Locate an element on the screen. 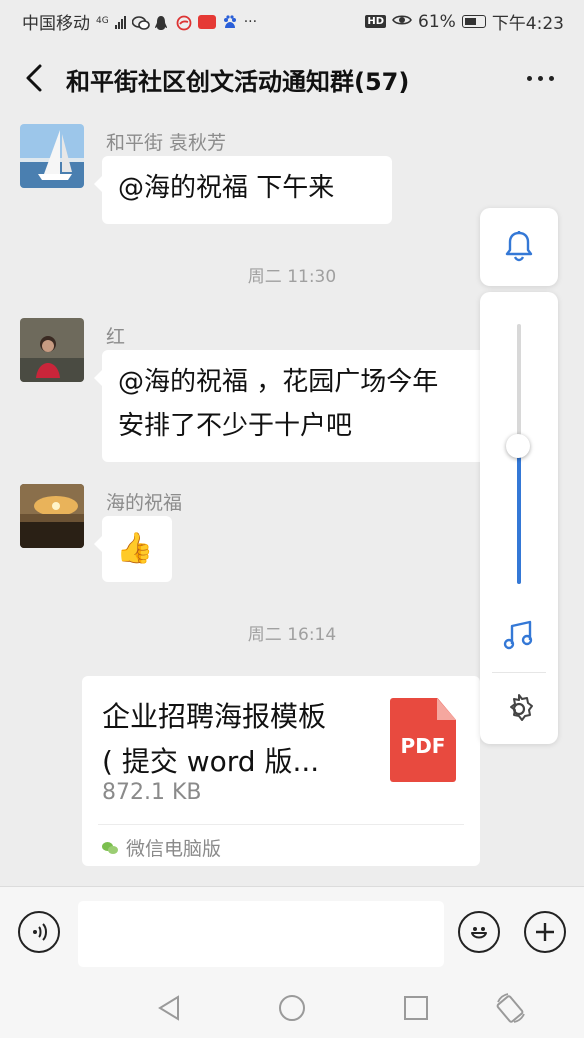  volume-panel is located at coordinates (519, 518).